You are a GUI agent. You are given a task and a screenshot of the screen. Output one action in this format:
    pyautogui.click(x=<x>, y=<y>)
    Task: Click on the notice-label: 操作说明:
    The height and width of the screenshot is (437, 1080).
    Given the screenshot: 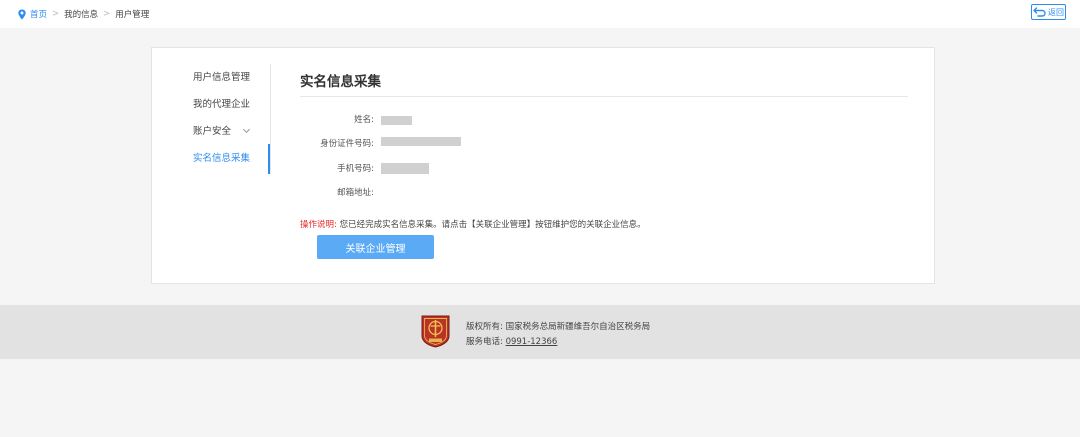 What is the action you would take?
    pyautogui.click(x=318, y=225)
    